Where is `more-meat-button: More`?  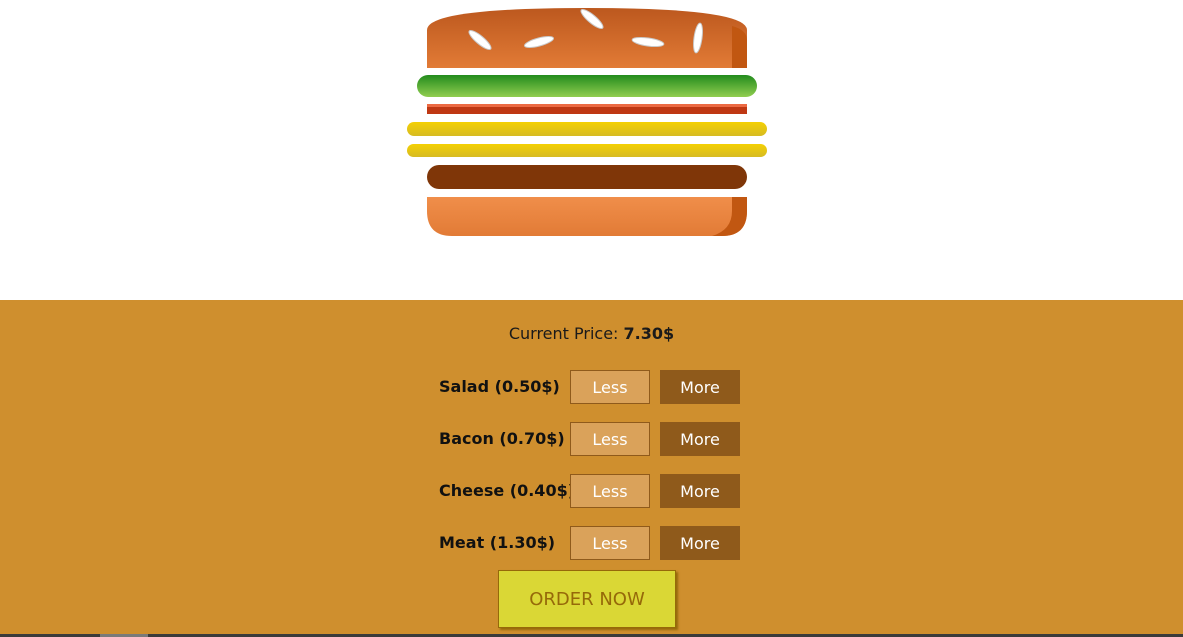
more-meat-button: More is located at coordinates (700, 543).